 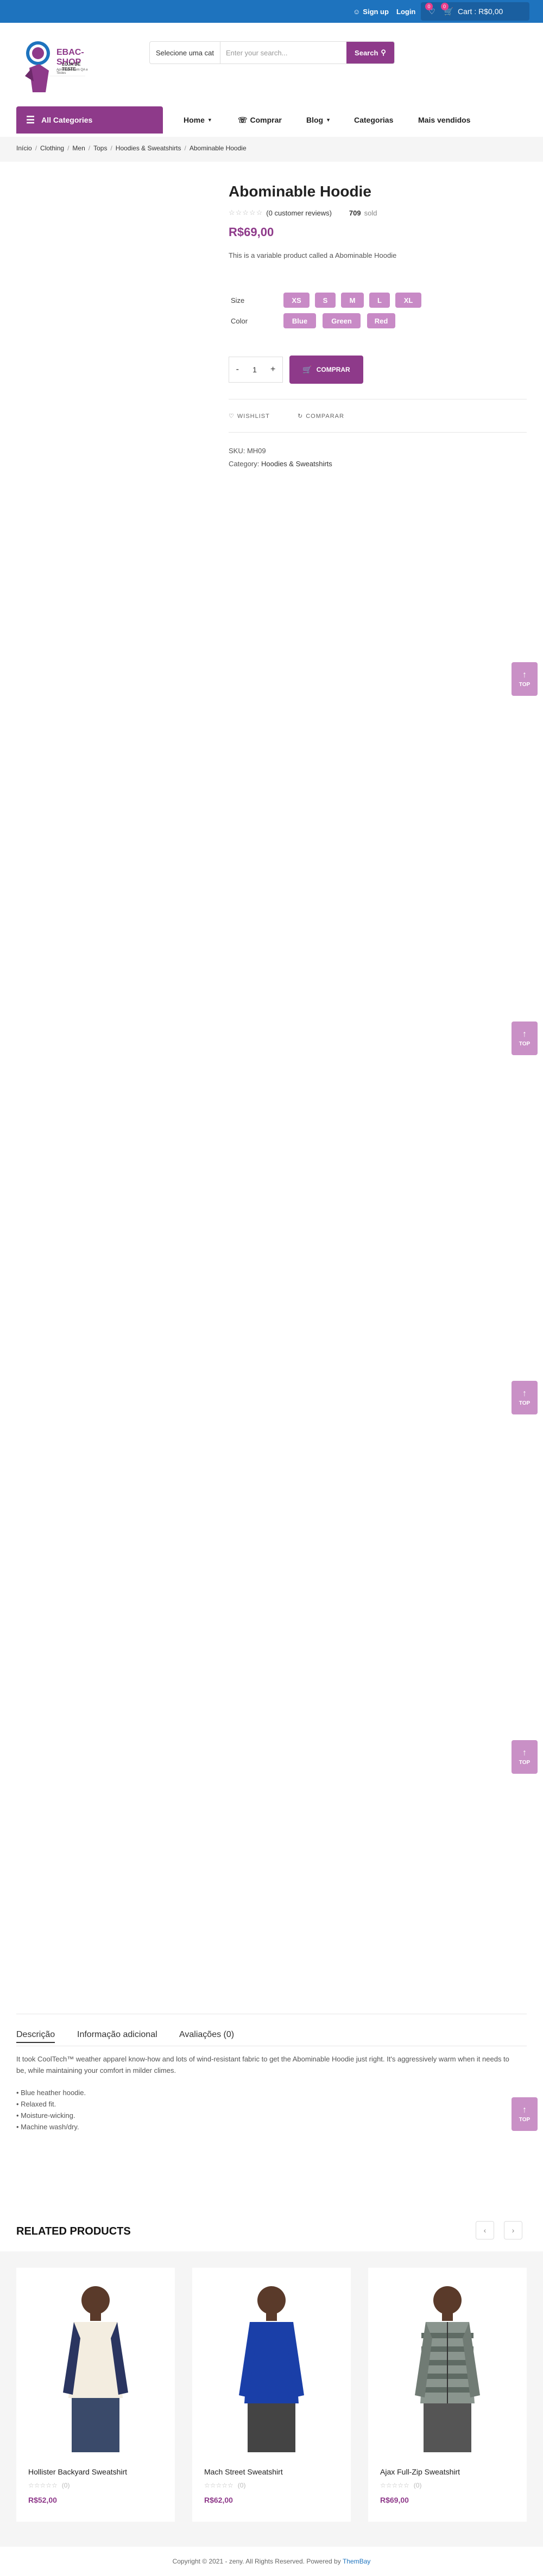 What do you see at coordinates (379, 300) in the screenshot?
I see `size-swatch-l: L` at bounding box center [379, 300].